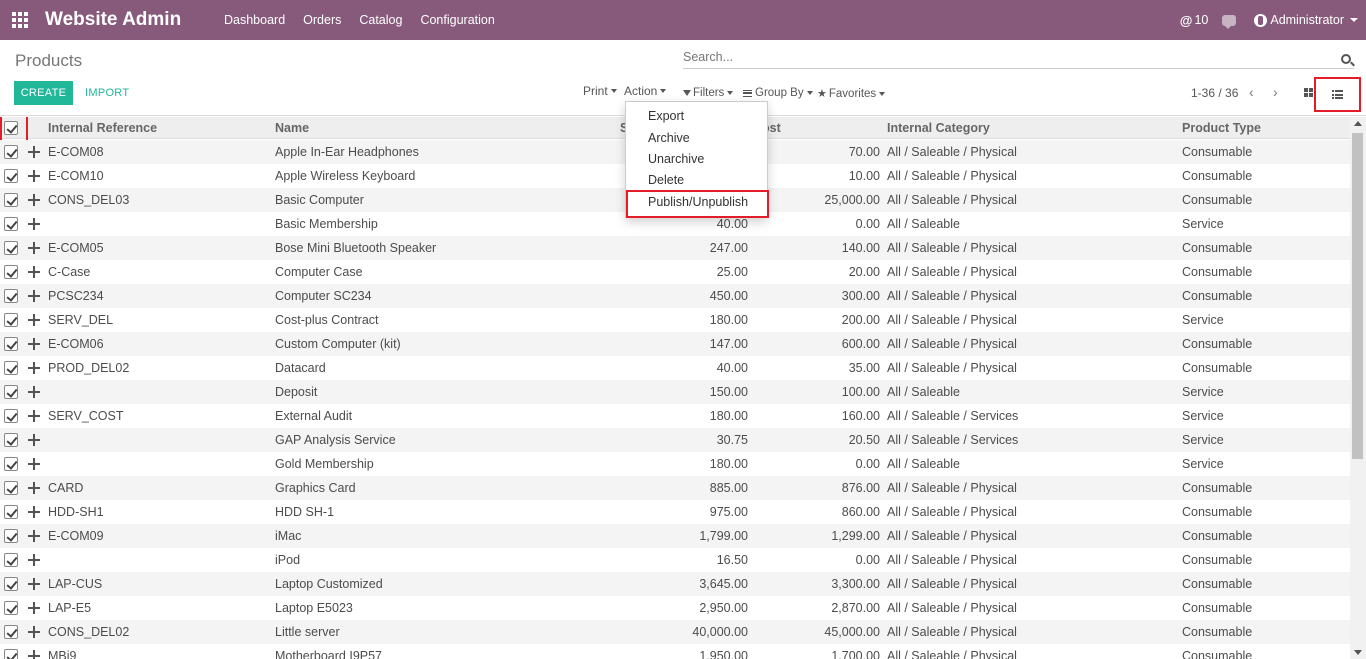  I want to click on menu-item-unarchive: Unarchive, so click(676, 159).